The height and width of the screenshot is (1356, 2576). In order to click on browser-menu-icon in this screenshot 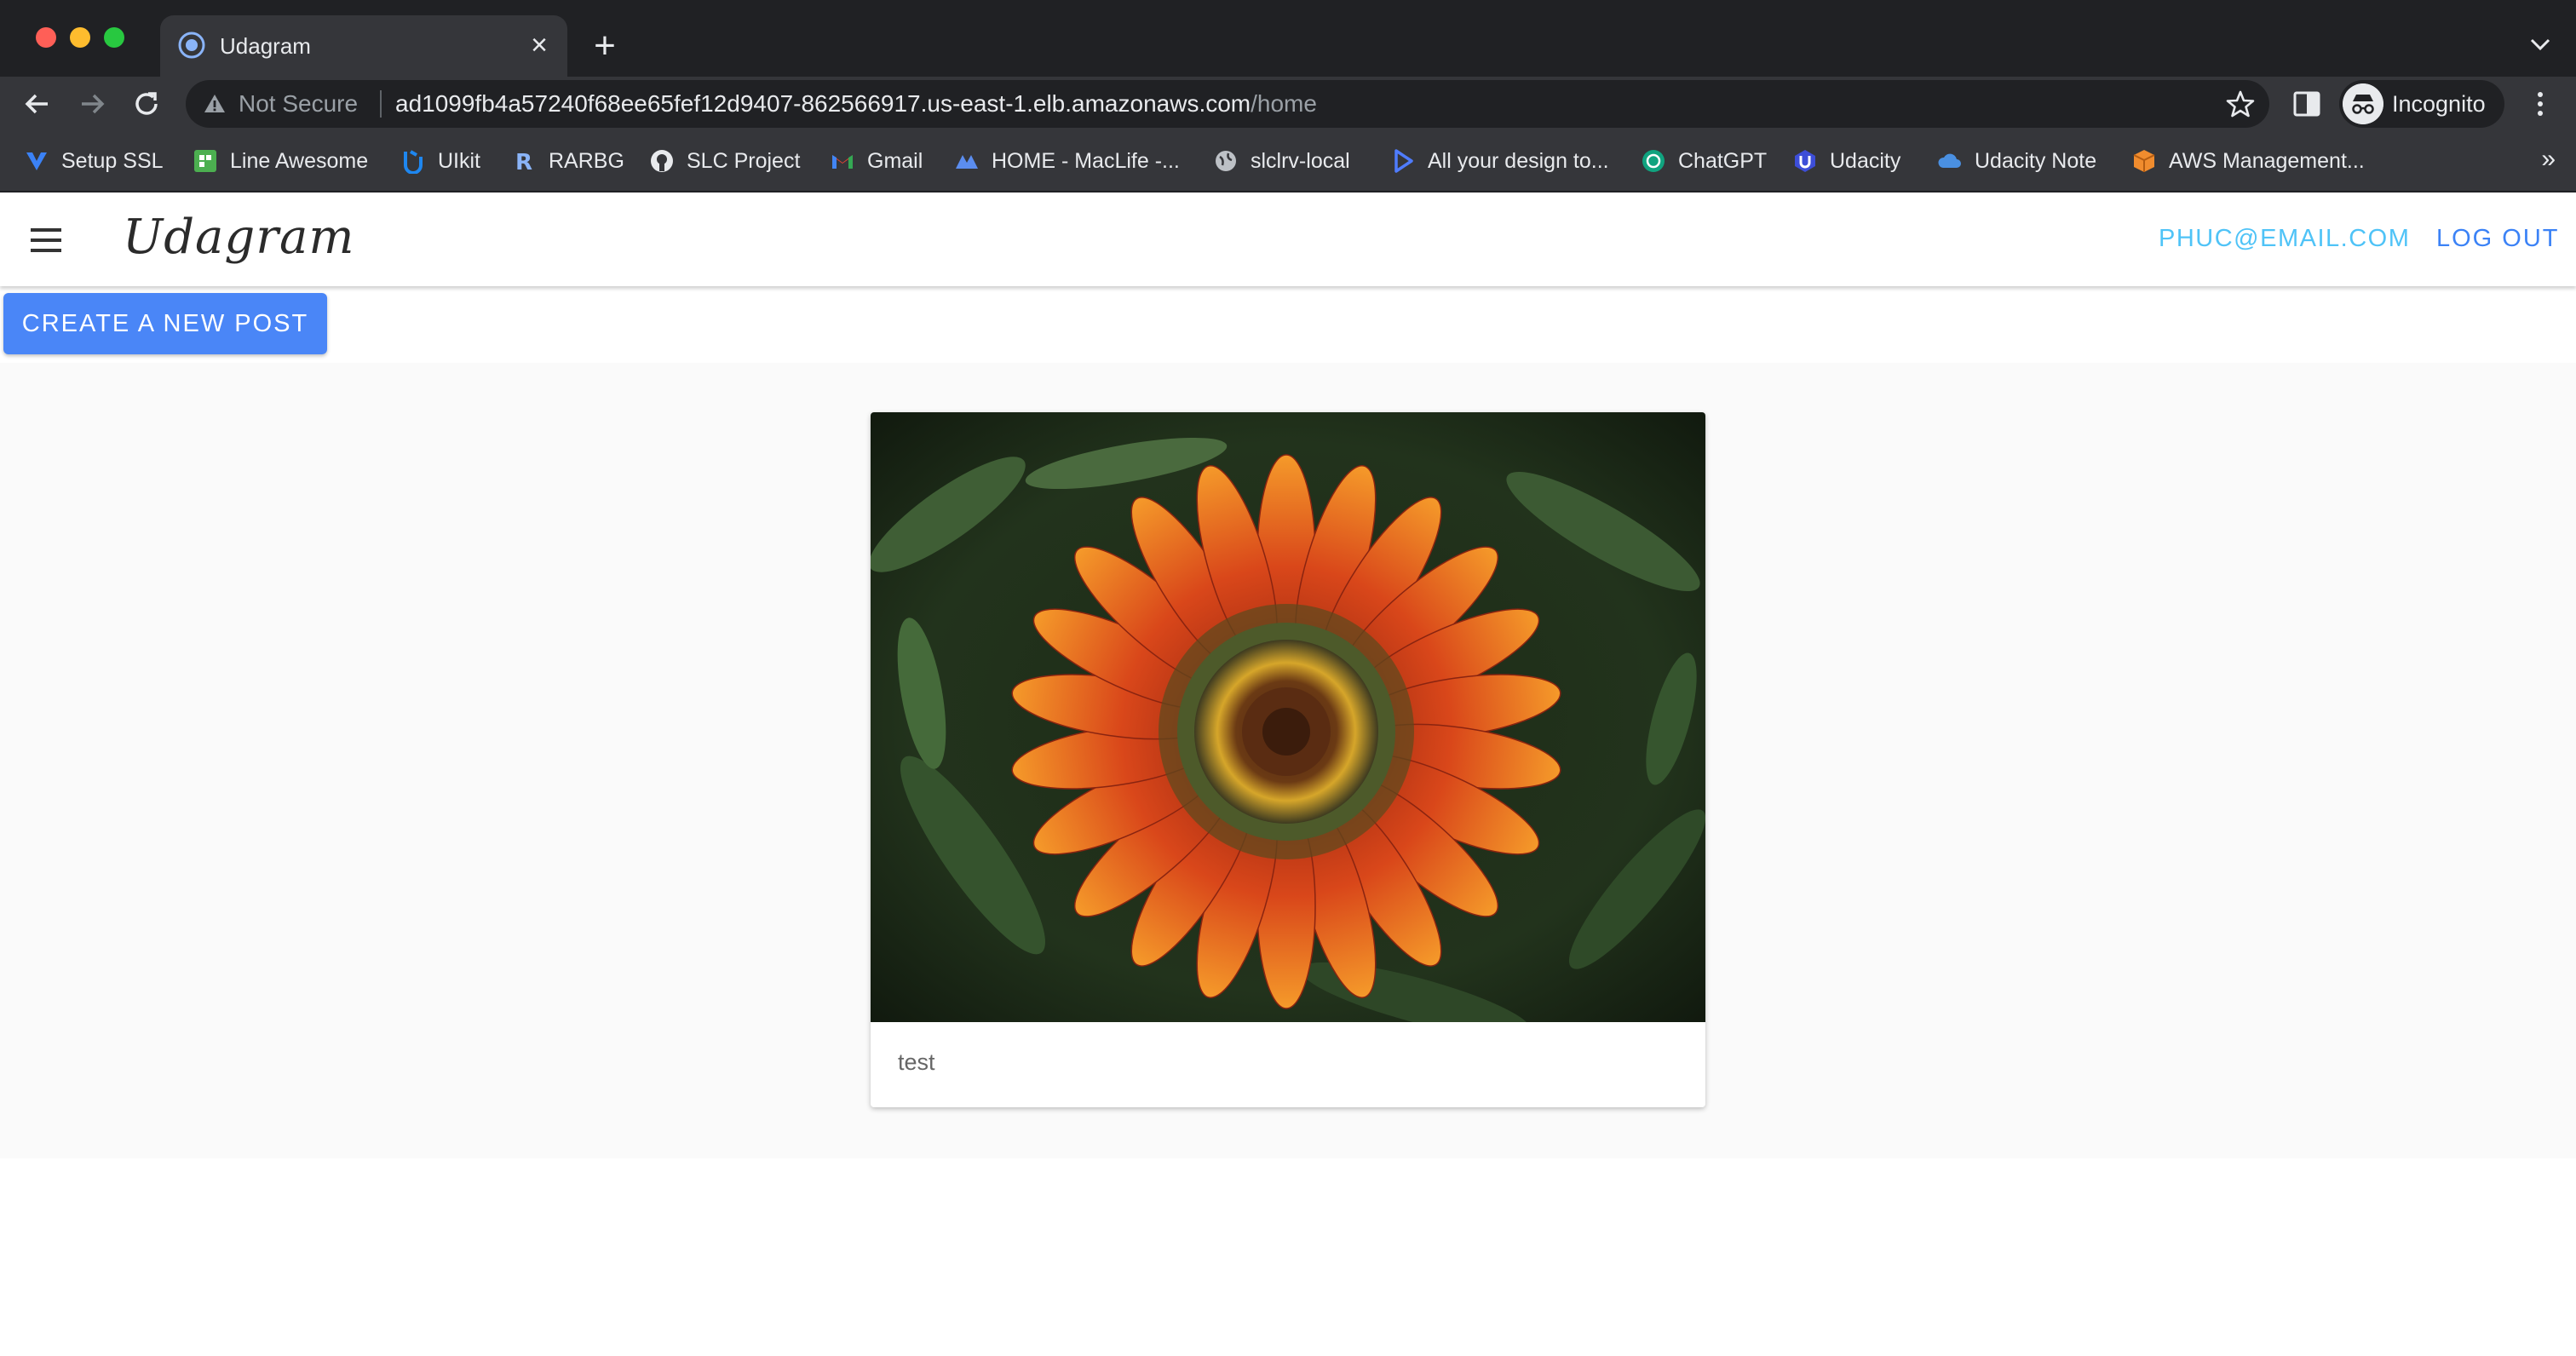, I will do `click(2540, 104)`.